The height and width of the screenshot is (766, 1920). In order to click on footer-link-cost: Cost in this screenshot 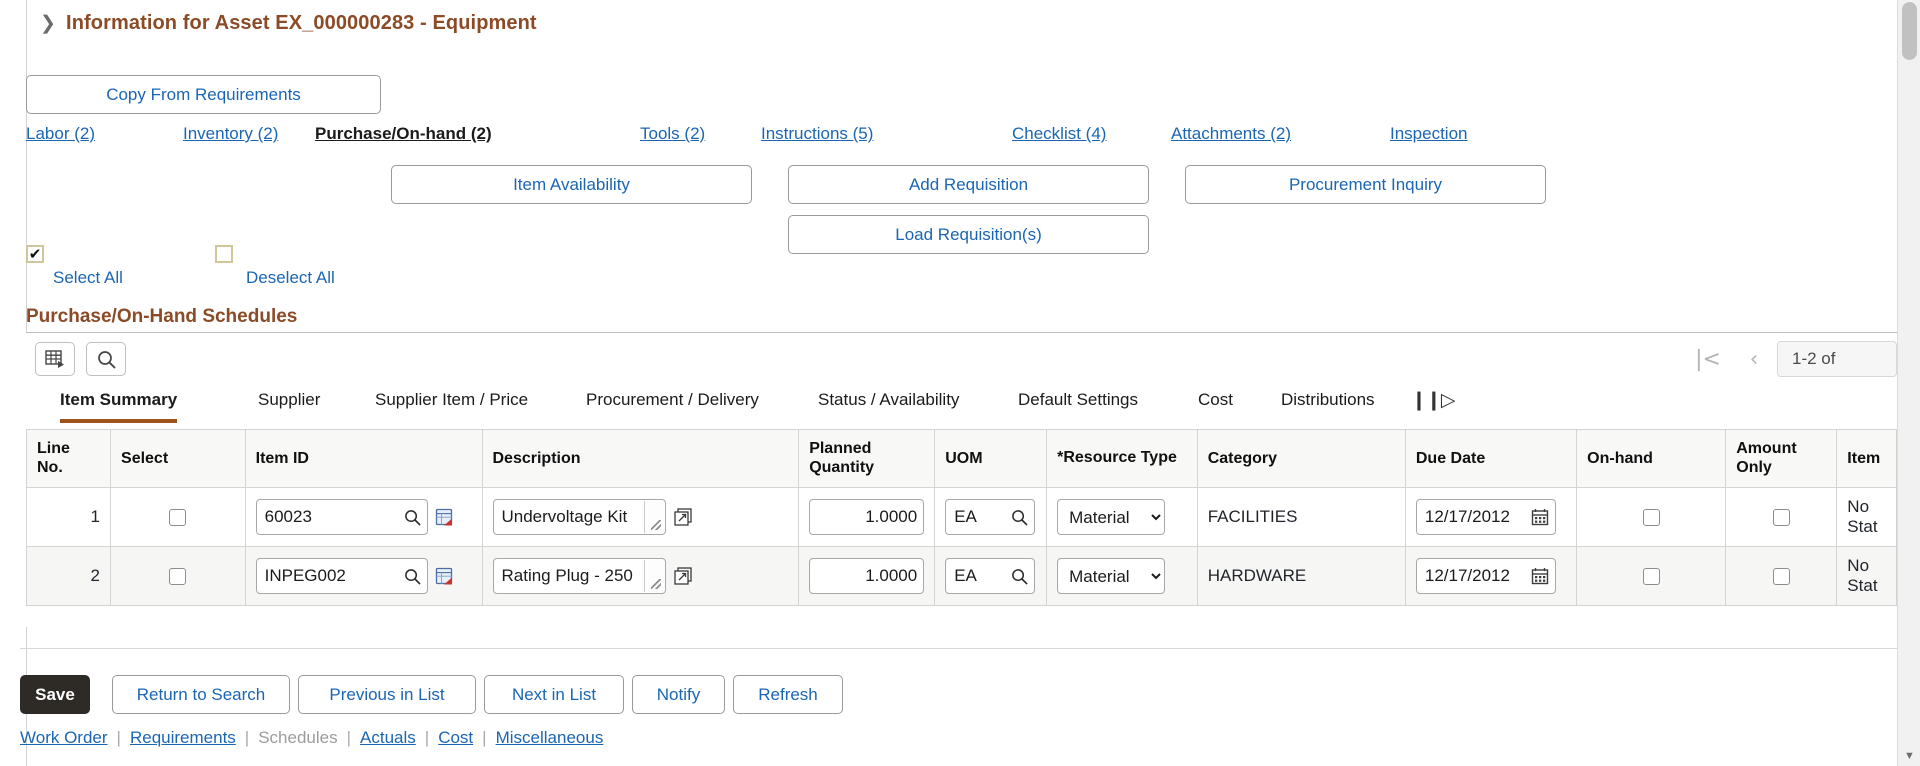, I will do `click(455, 738)`.